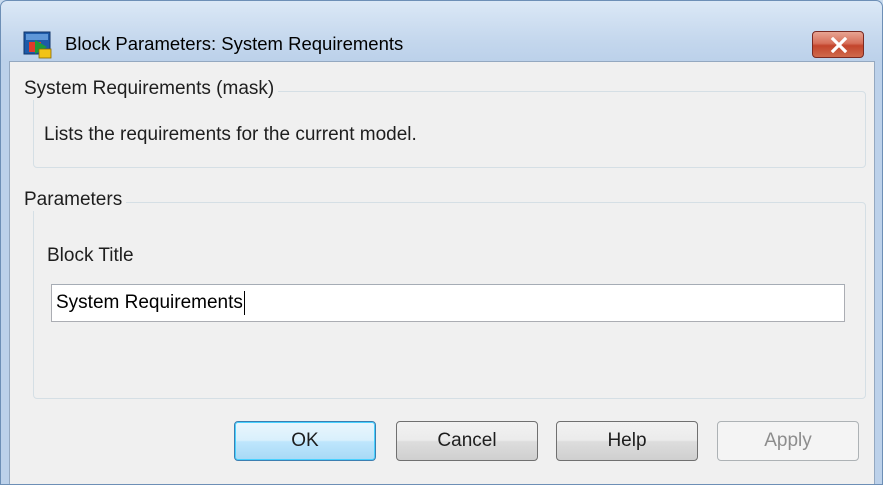  What do you see at coordinates (305, 441) in the screenshot?
I see `ok-button: OK` at bounding box center [305, 441].